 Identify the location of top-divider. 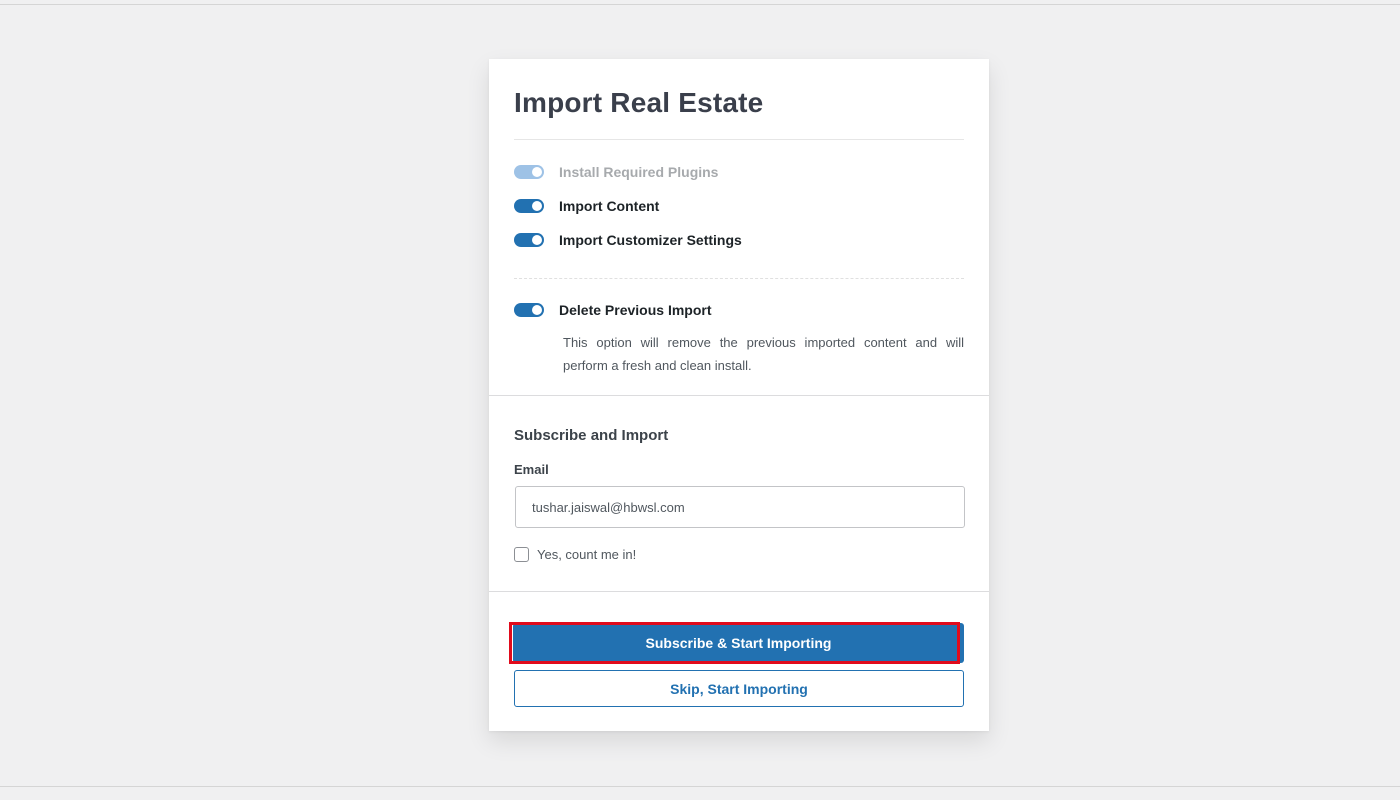
(700, 4).